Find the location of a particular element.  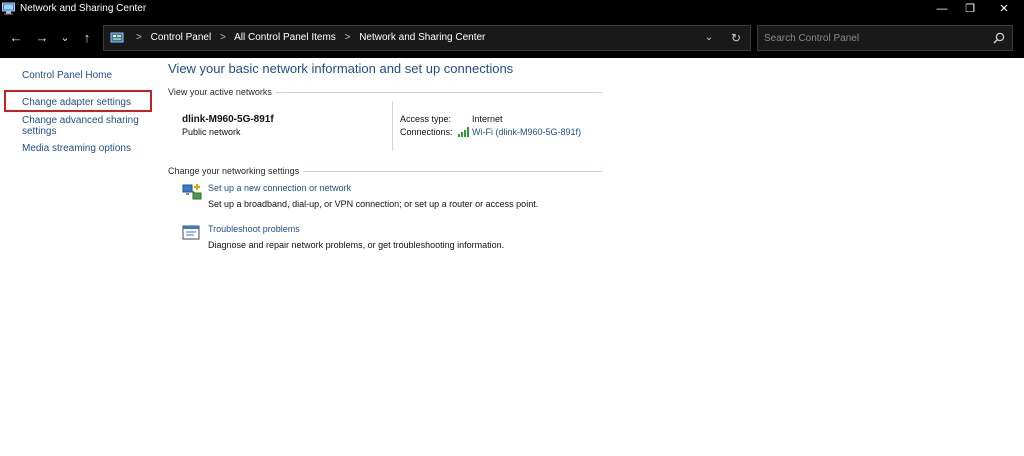

address-dropdown-chevron-icon: ⌄ is located at coordinates (709, 39).